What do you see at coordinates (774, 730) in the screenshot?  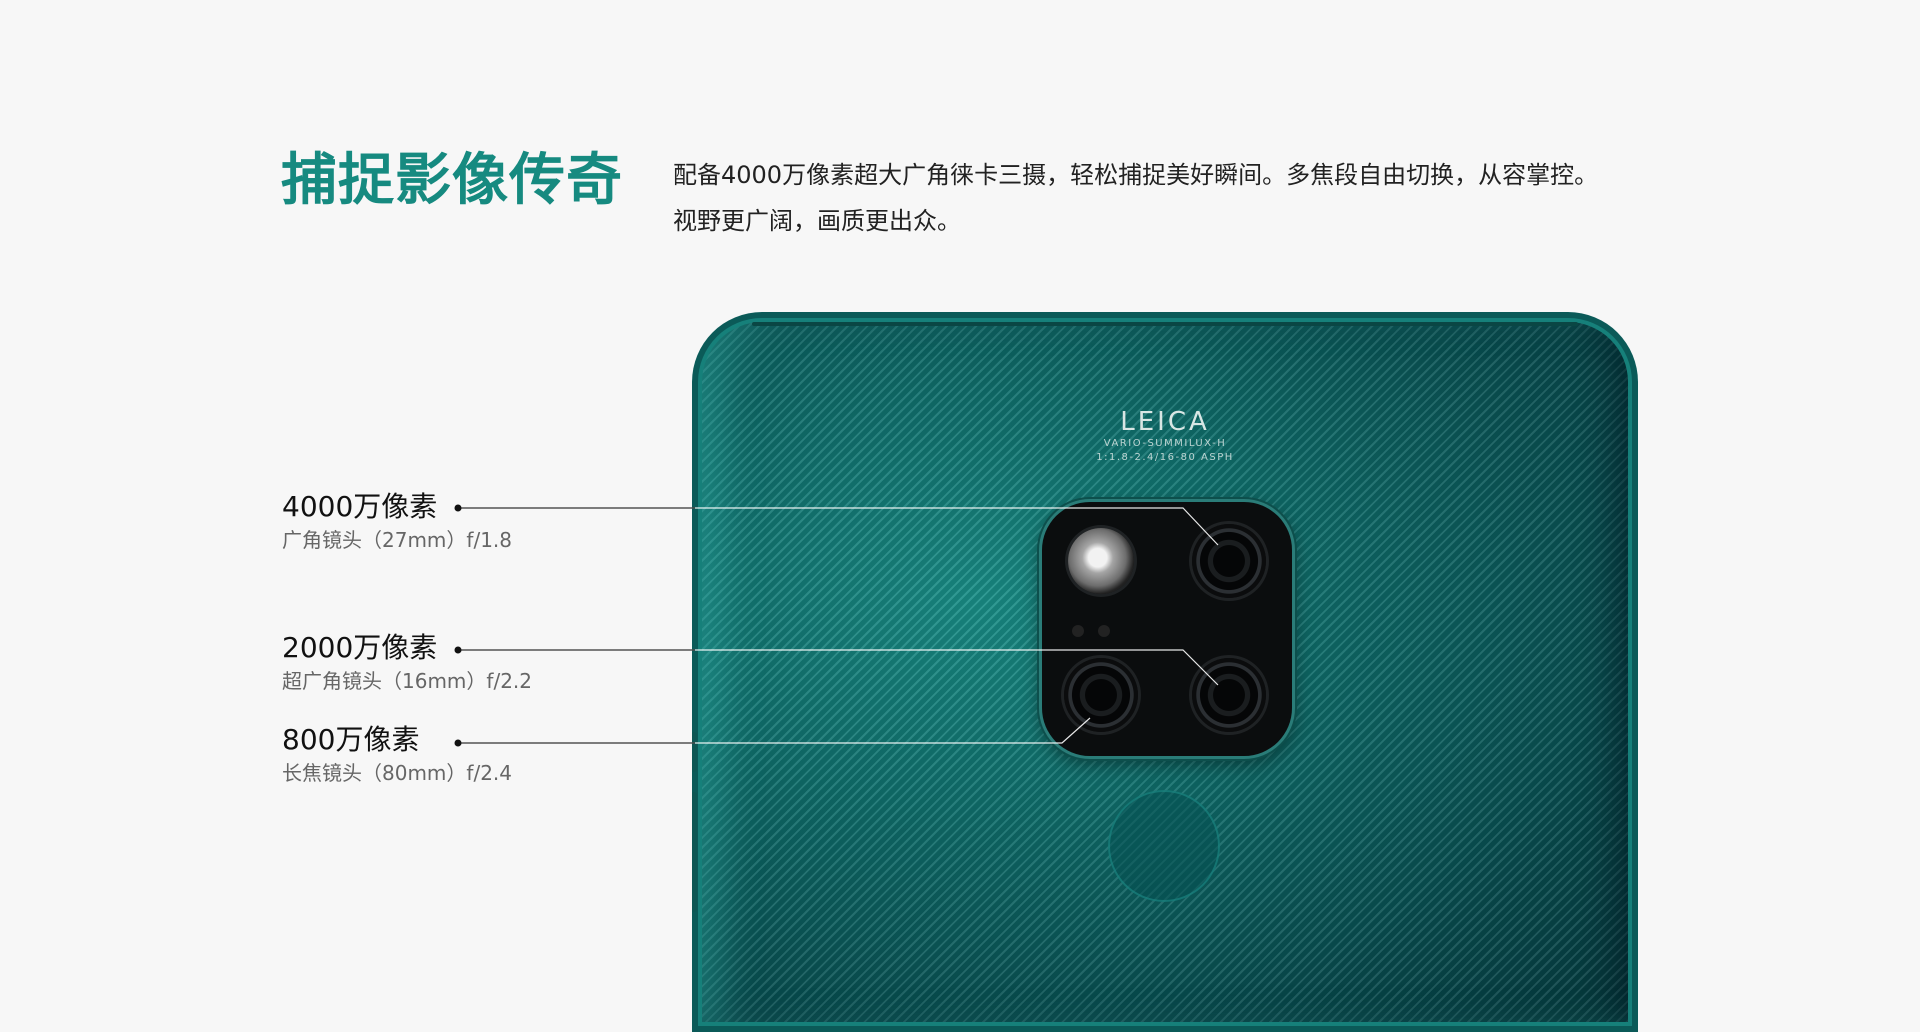 I see `callout-line-telephoto` at bounding box center [774, 730].